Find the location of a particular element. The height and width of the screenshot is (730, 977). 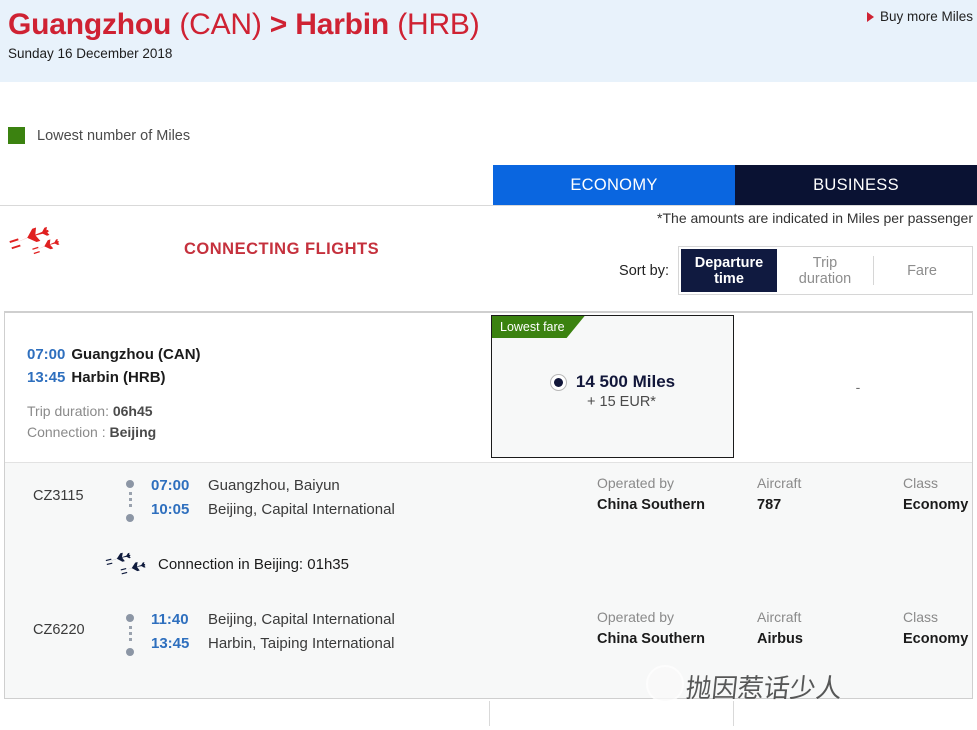

tab-business: BUSINESS is located at coordinates (856, 185).